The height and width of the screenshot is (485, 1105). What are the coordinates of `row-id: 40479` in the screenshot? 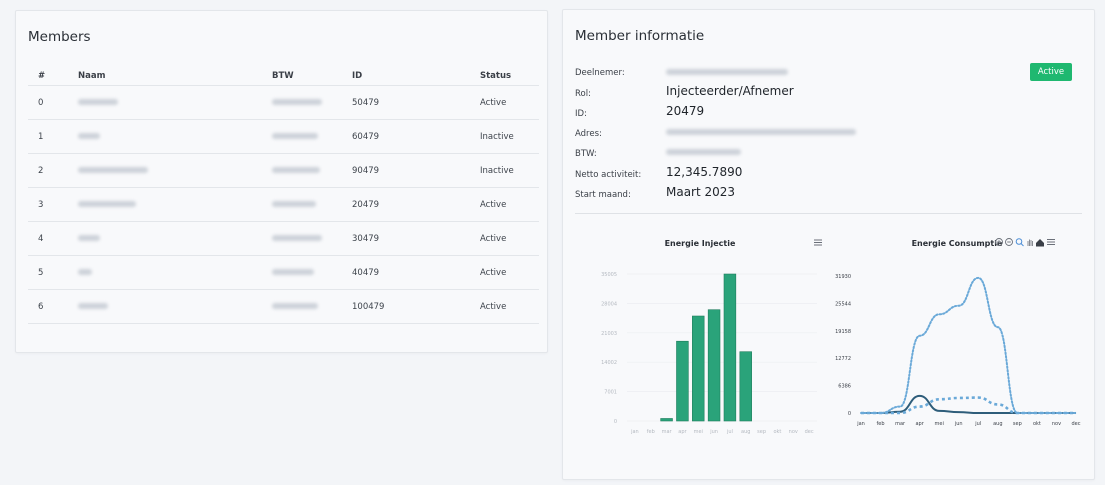 It's located at (416, 272).